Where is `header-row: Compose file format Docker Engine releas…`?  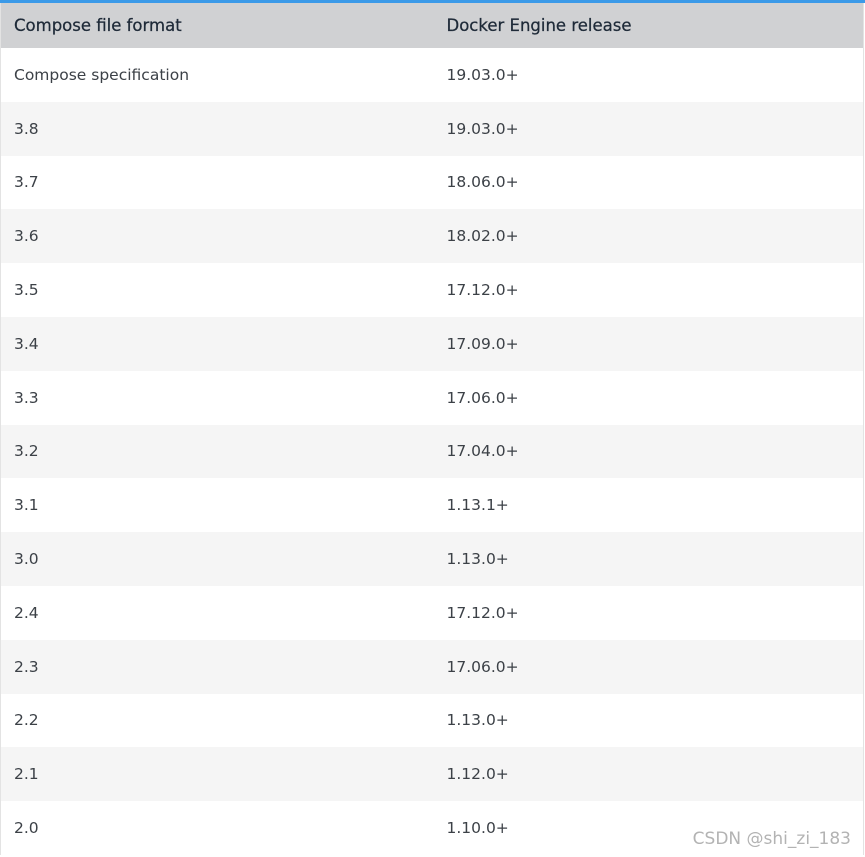 header-row: Compose file format Docker Engine releas… is located at coordinates (432, 25).